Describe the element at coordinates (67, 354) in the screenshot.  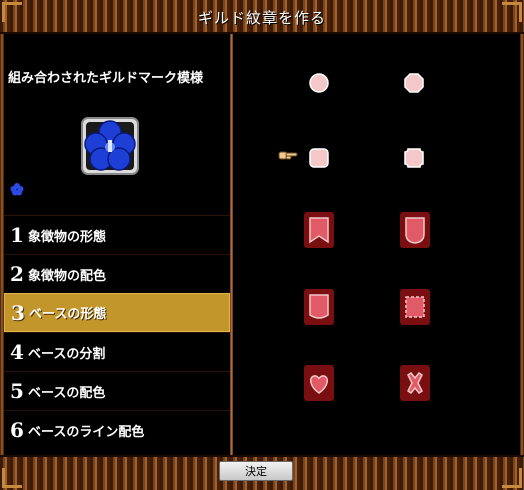
I see `menu-item-label: ベースの分割` at that location.